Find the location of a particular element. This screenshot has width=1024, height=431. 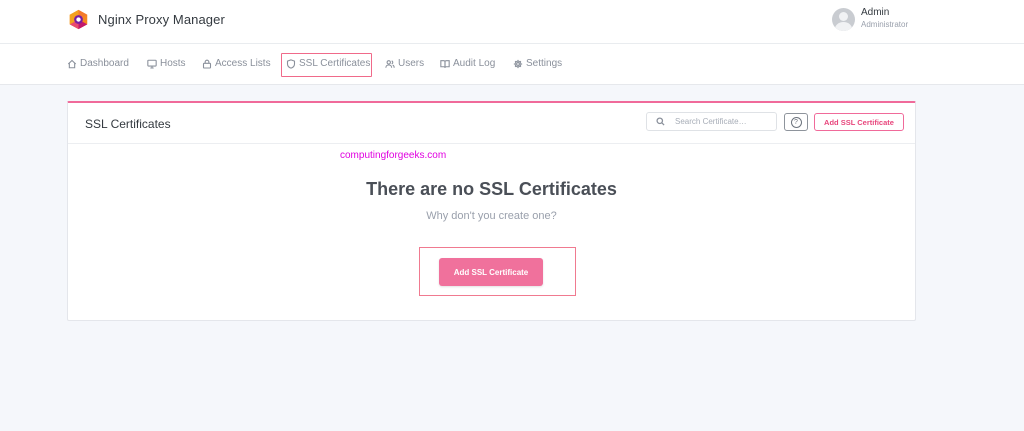

nav-label: Access Lists is located at coordinates (243, 63).